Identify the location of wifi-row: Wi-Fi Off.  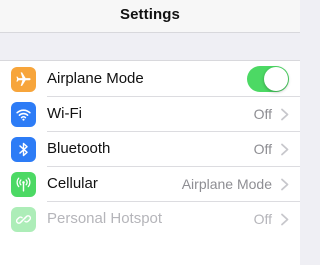
(150, 114).